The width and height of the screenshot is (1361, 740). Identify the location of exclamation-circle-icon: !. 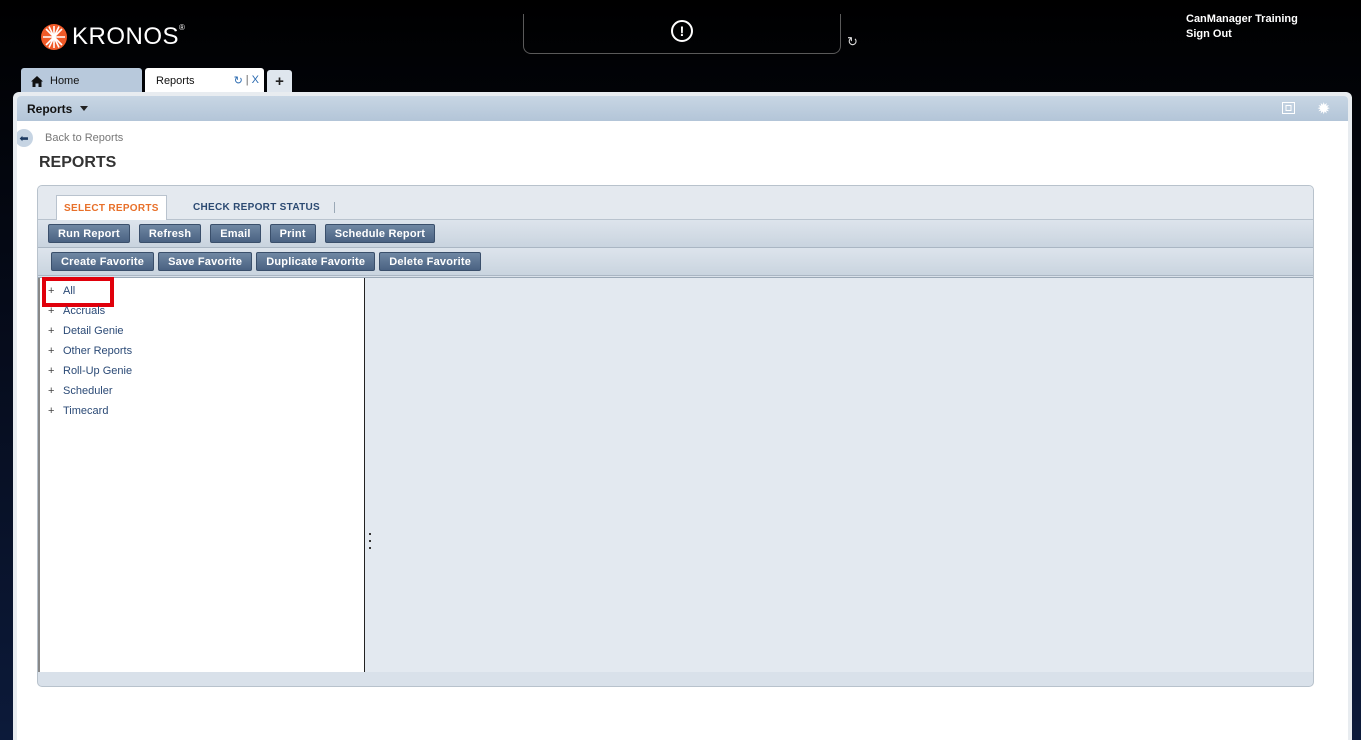
(682, 31).